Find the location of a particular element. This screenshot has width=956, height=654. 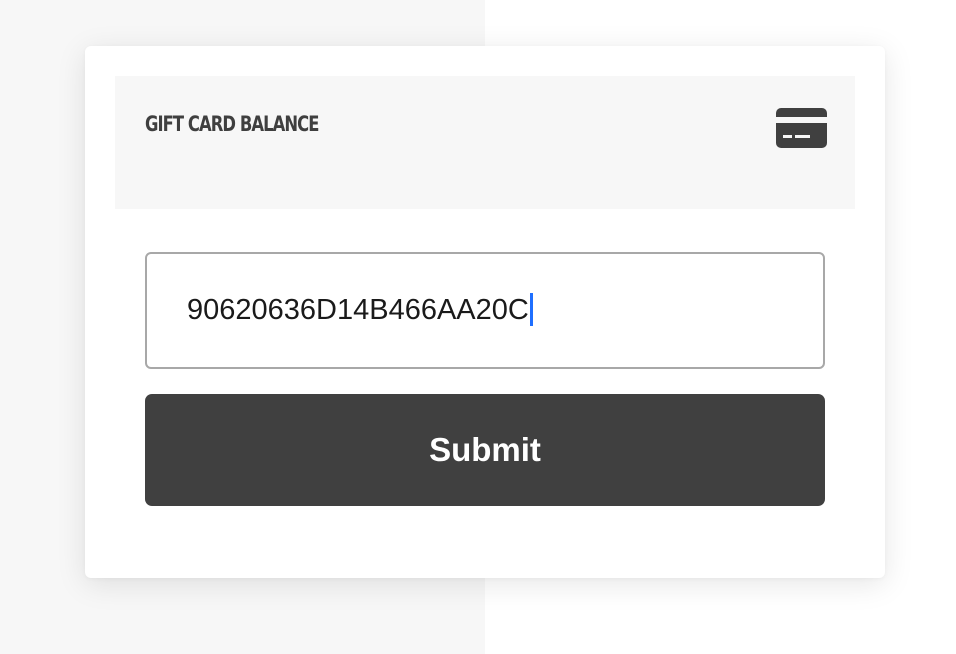

gift-card-number-value: 90620636D14B466AA20C is located at coordinates (358, 310).